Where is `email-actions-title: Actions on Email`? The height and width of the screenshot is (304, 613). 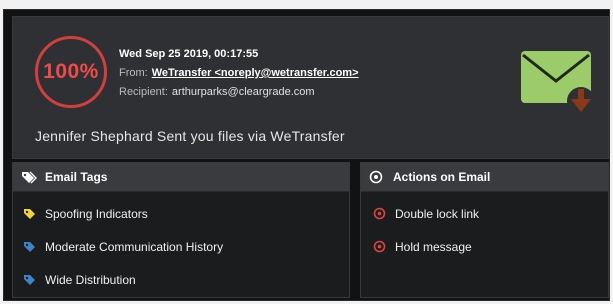
email-actions-title: Actions on Email is located at coordinates (442, 177).